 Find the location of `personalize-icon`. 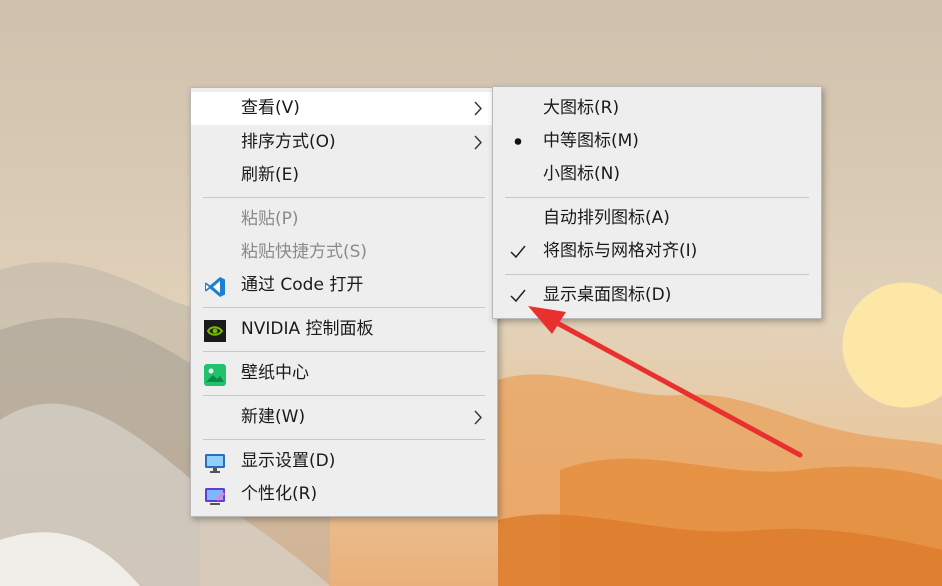

personalize-icon is located at coordinates (215, 495).